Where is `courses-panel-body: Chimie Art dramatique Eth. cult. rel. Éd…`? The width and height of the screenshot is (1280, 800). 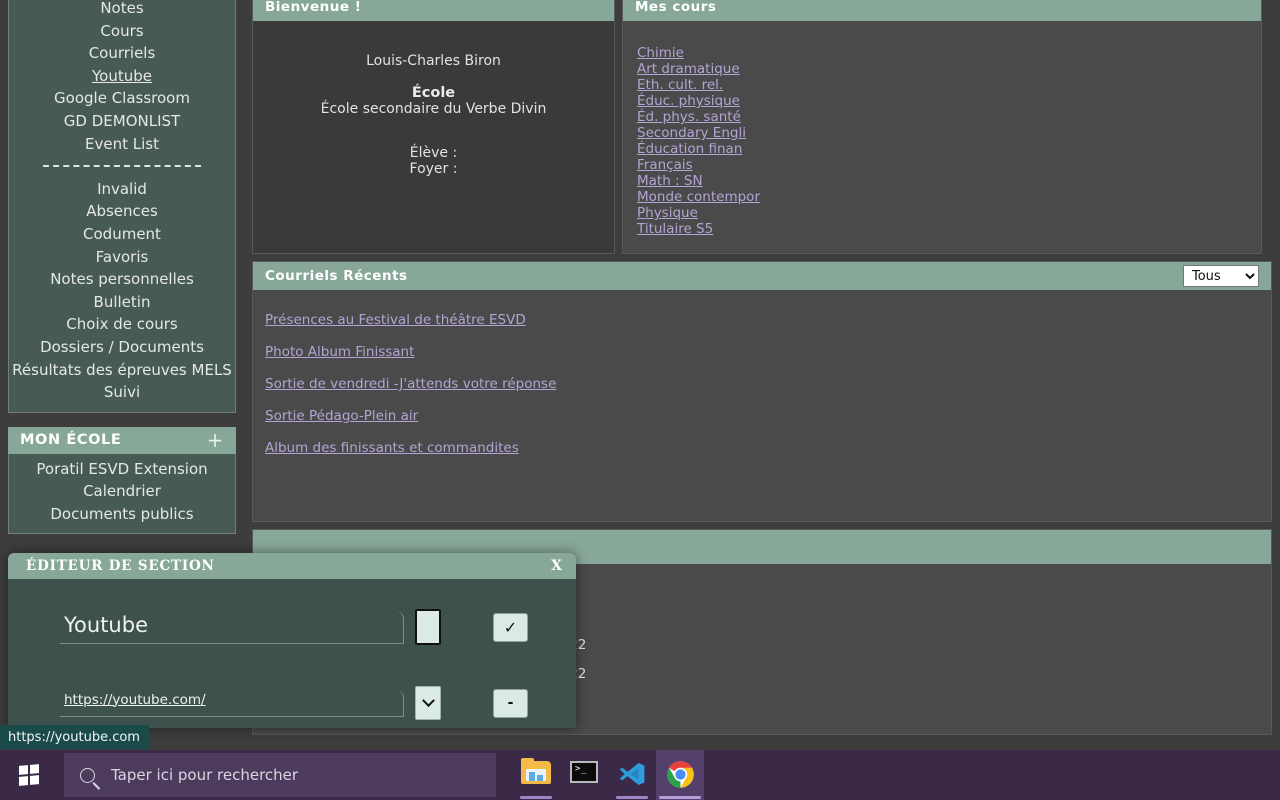 courses-panel-body: Chimie Art dramatique Eth. cult. rel. Éd… is located at coordinates (942, 137).